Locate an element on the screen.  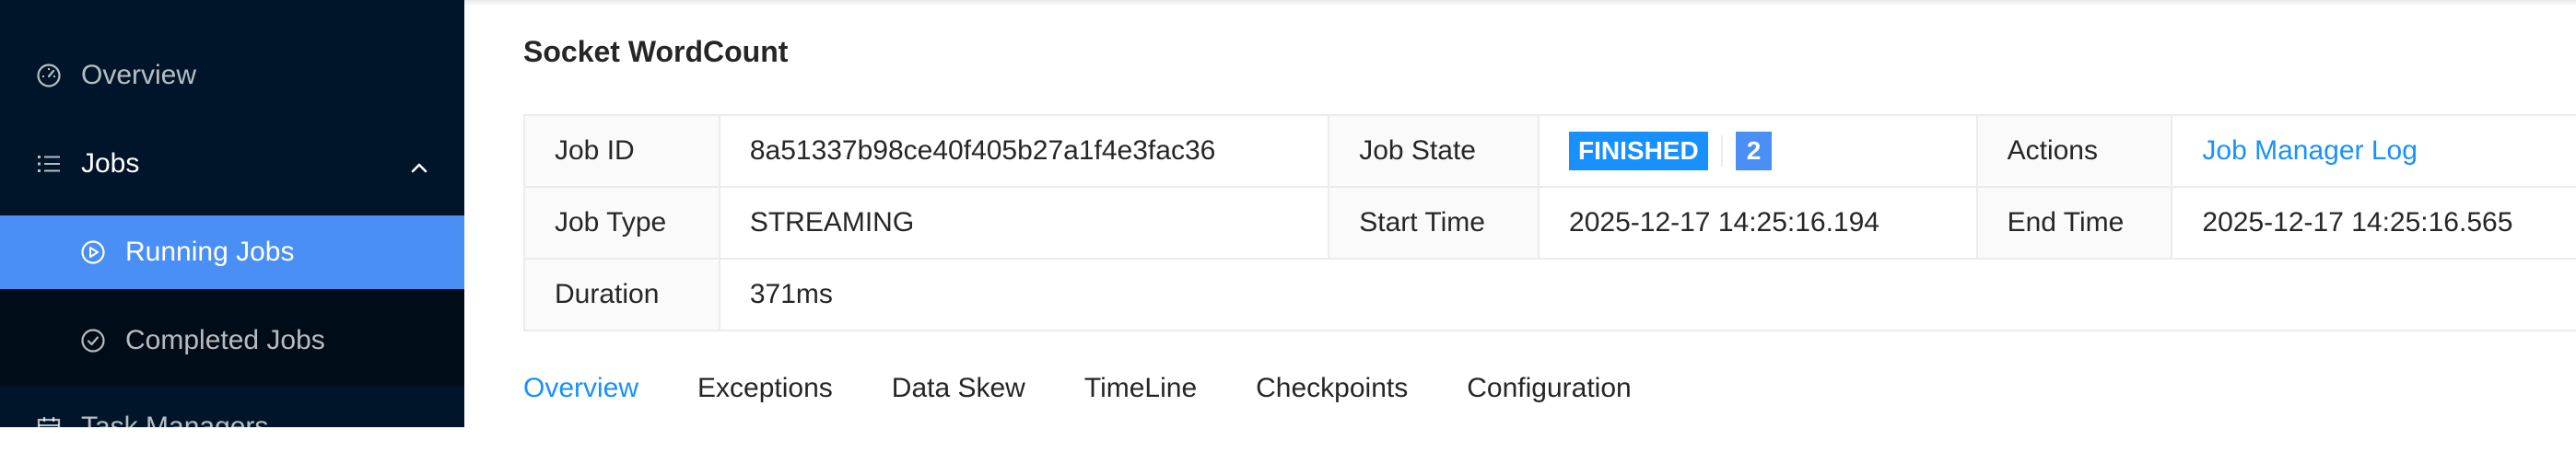
desc-row: Duration 371ms is located at coordinates (1550, 295).